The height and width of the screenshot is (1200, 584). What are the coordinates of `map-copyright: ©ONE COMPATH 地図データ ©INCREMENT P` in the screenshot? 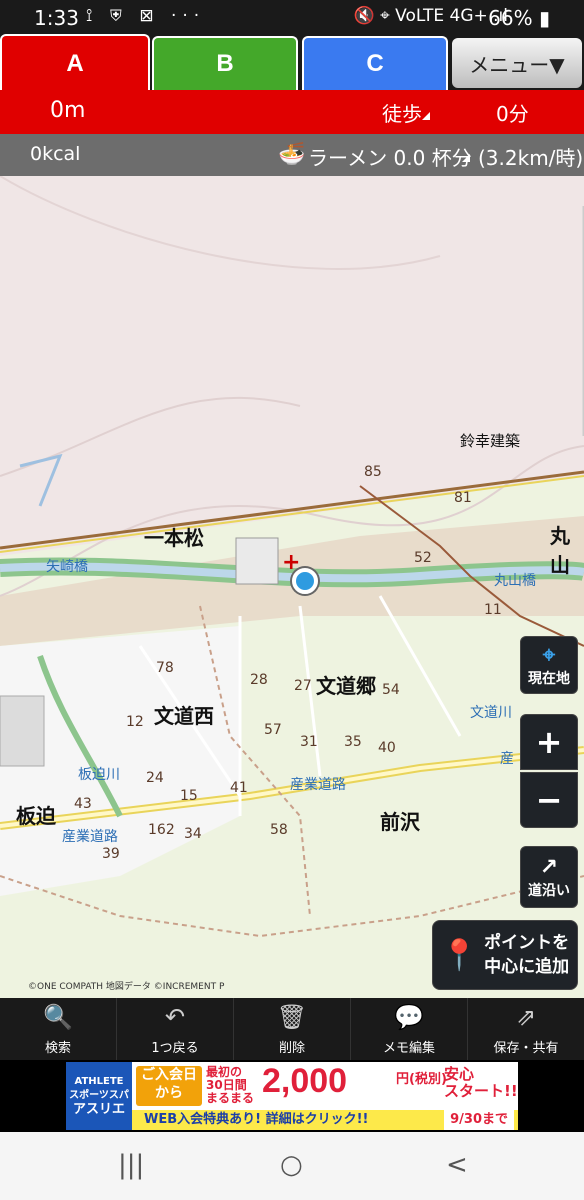 It's located at (126, 987).